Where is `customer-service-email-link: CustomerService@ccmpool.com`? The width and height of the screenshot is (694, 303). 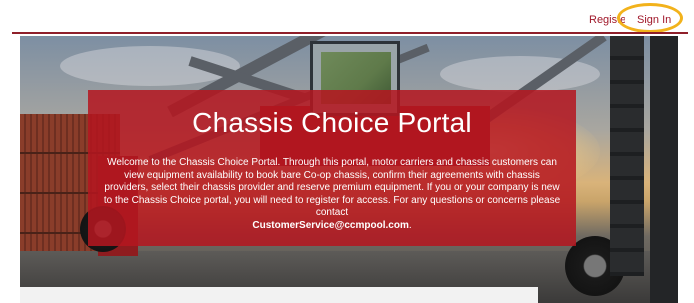 customer-service-email-link: CustomerService@ccmpool.com is located at coordinates (330, 225).